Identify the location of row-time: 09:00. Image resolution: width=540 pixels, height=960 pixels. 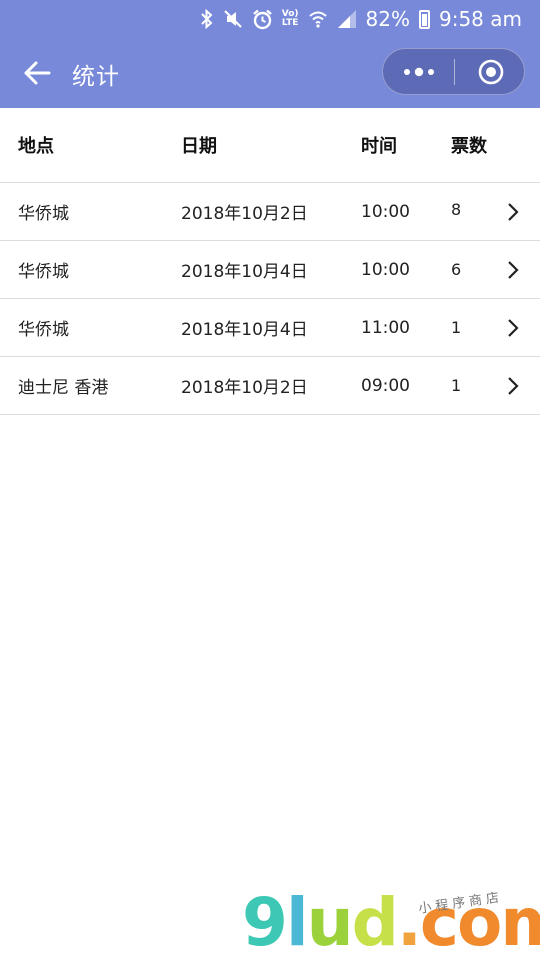
(385, 385).